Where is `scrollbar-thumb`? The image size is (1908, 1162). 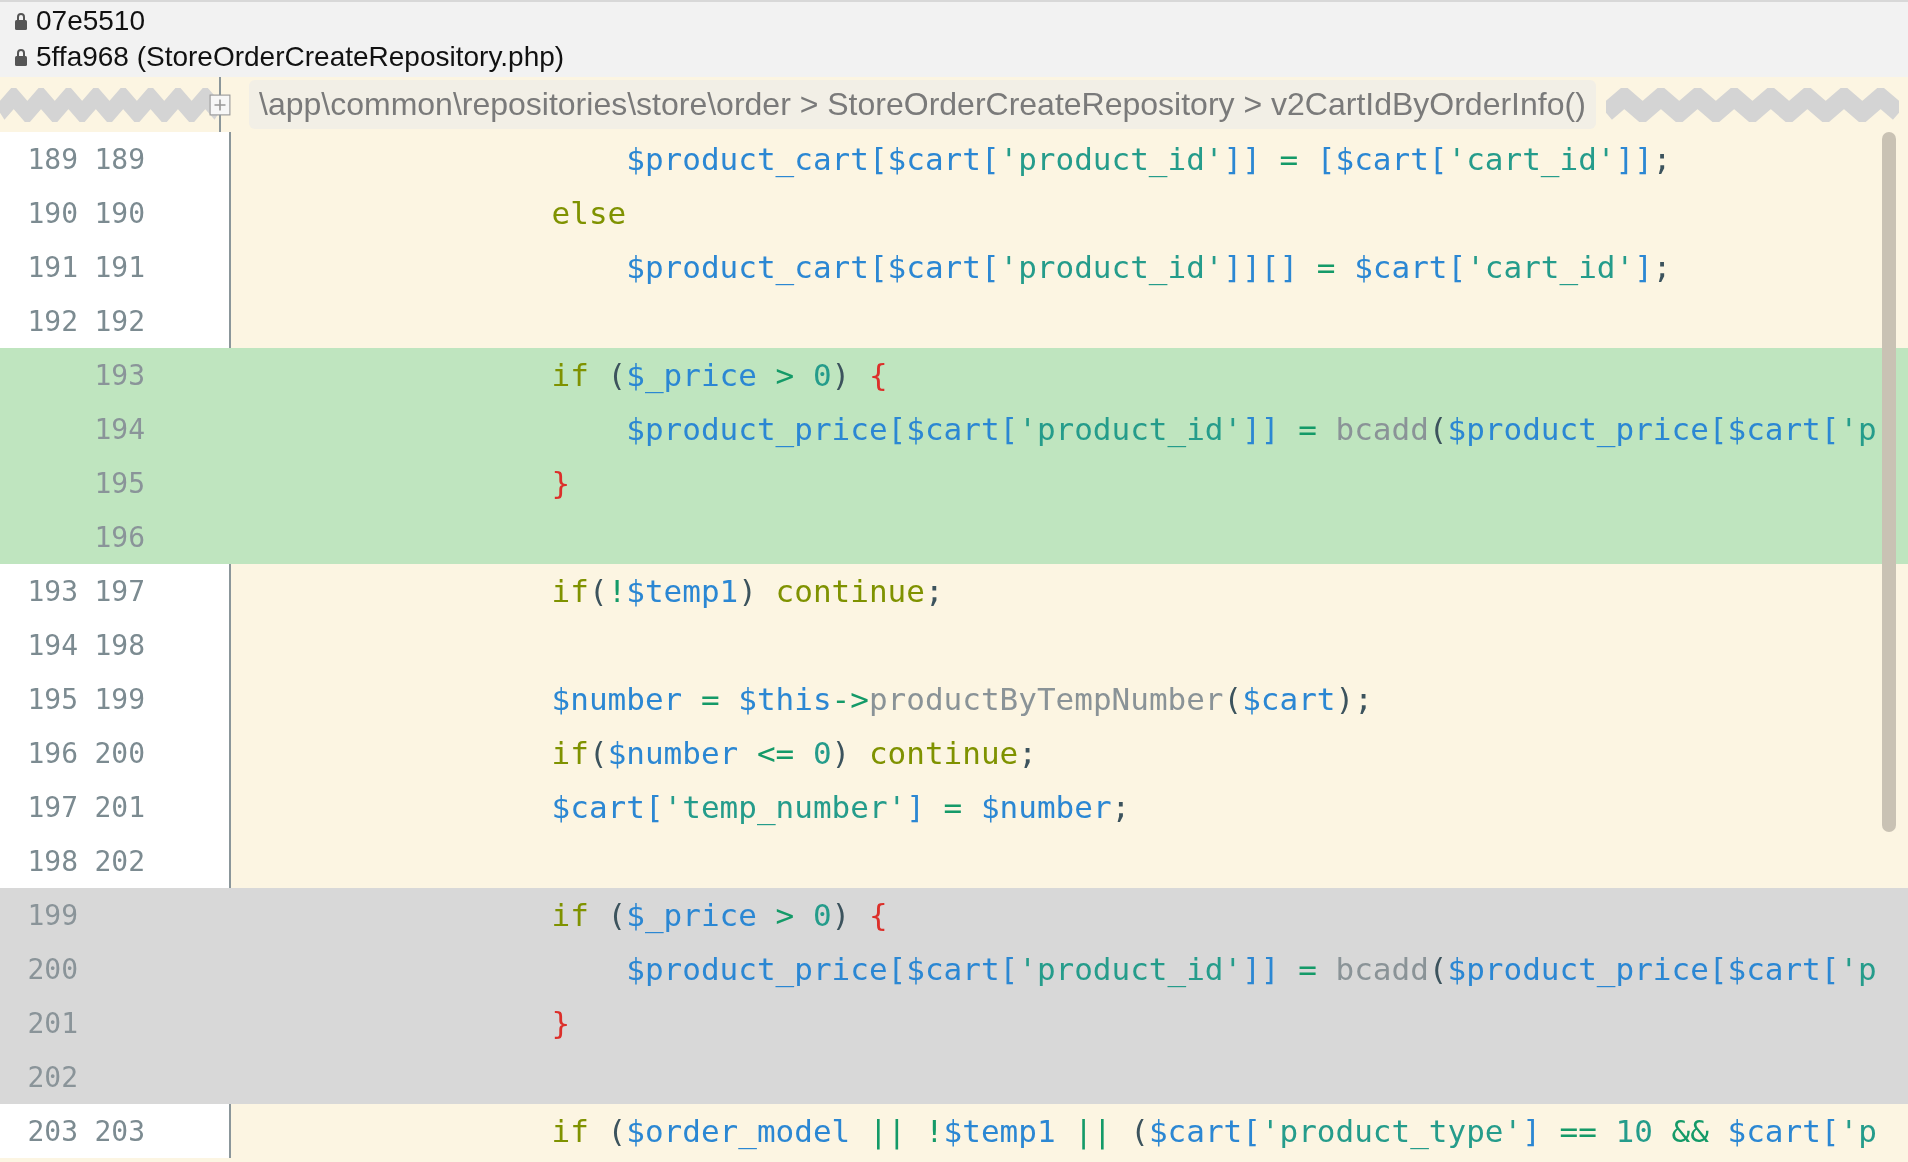
scrollbar-thumb is located at coordinates (1889, 482).